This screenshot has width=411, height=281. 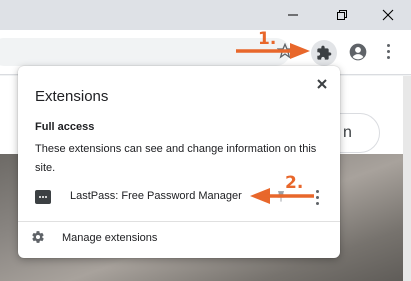 What do you see at coordinates (38, 237) in the screenshot?
I see `gear-icon` at bounding box center [38, 237].